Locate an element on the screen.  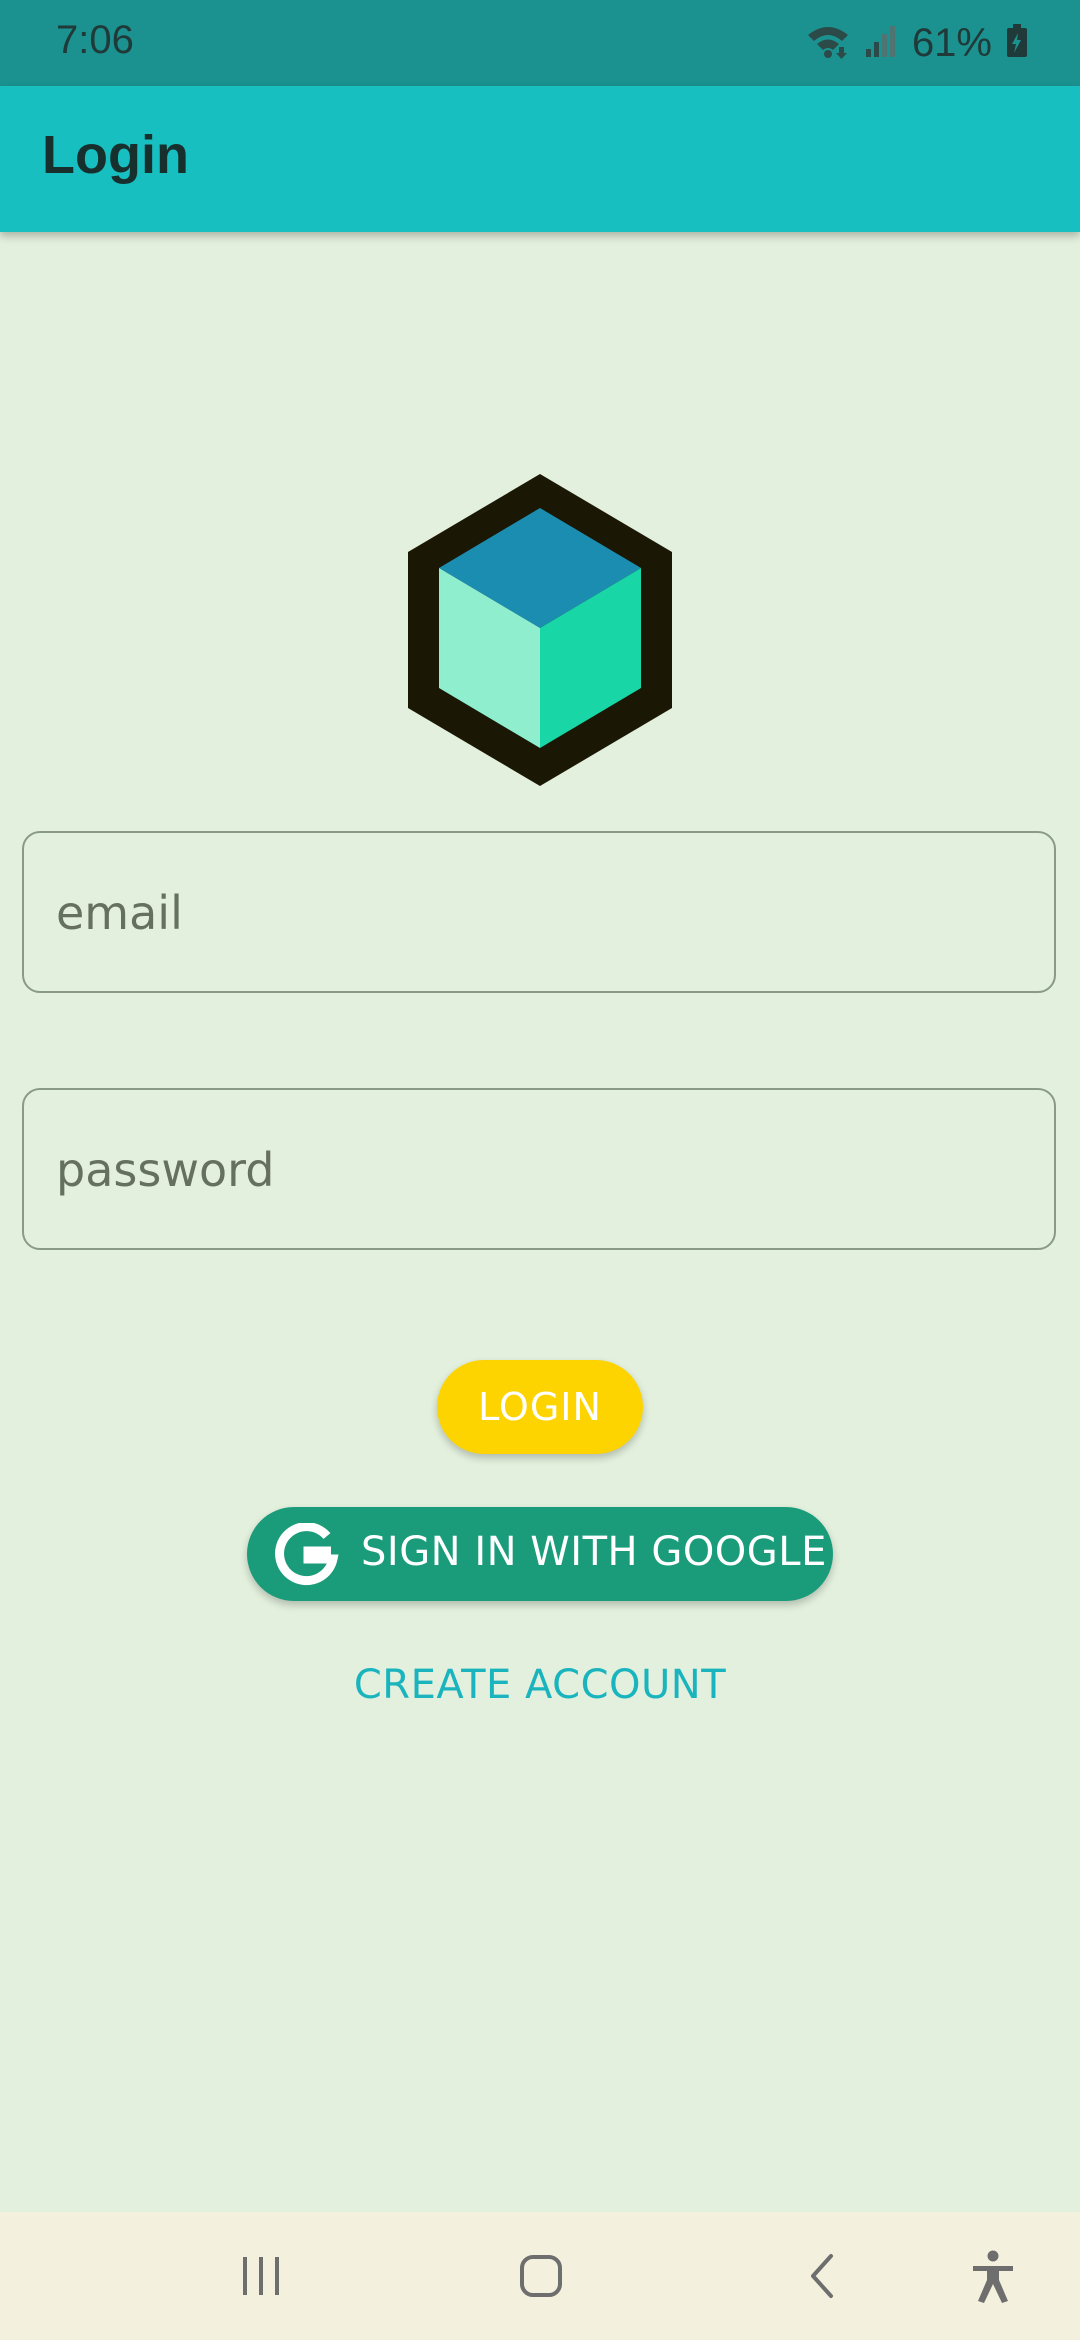
password-input is located at coordinates (541, 1170).